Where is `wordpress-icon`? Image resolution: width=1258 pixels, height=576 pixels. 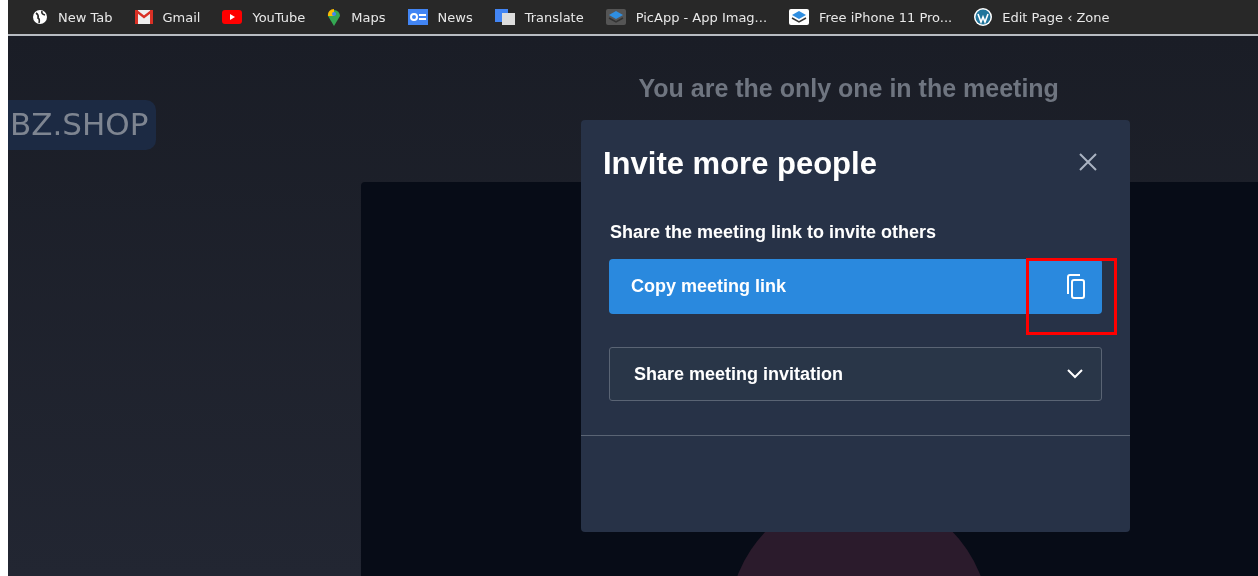
wordpress-icon is located at coordinates (983, 17).